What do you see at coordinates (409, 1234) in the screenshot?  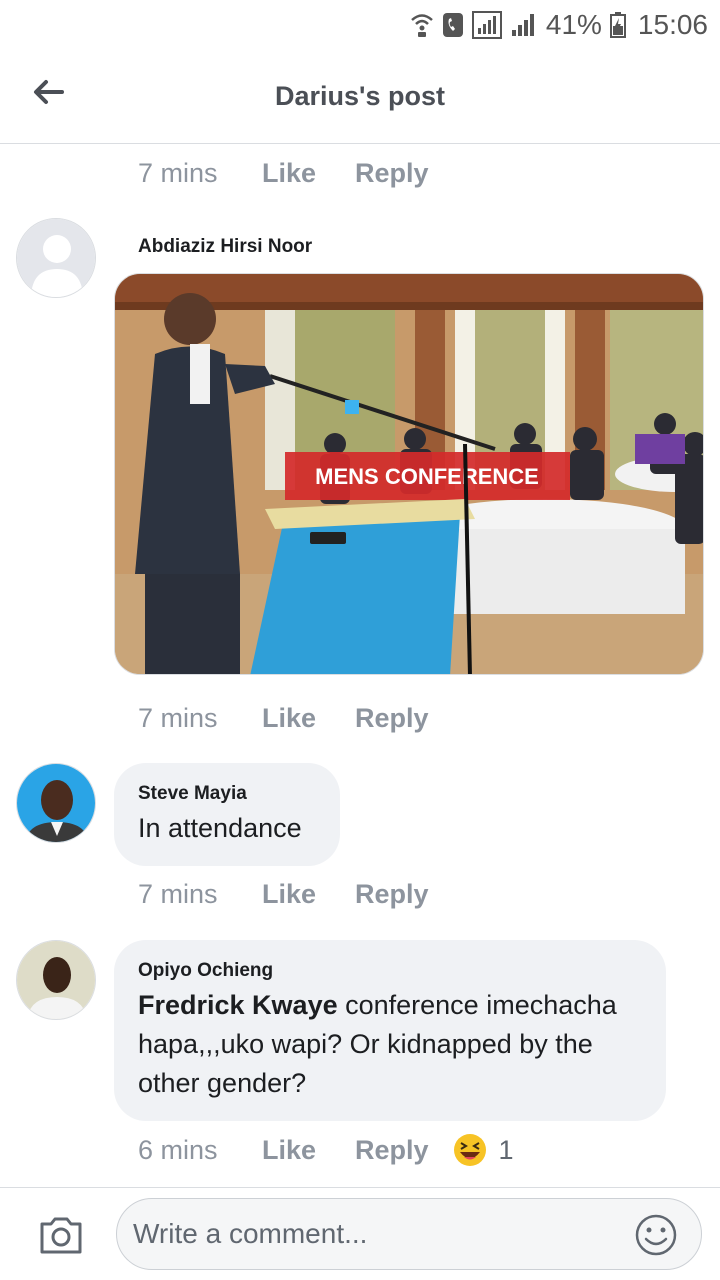 I see `comment-input` at bounding box center [409, 1234].